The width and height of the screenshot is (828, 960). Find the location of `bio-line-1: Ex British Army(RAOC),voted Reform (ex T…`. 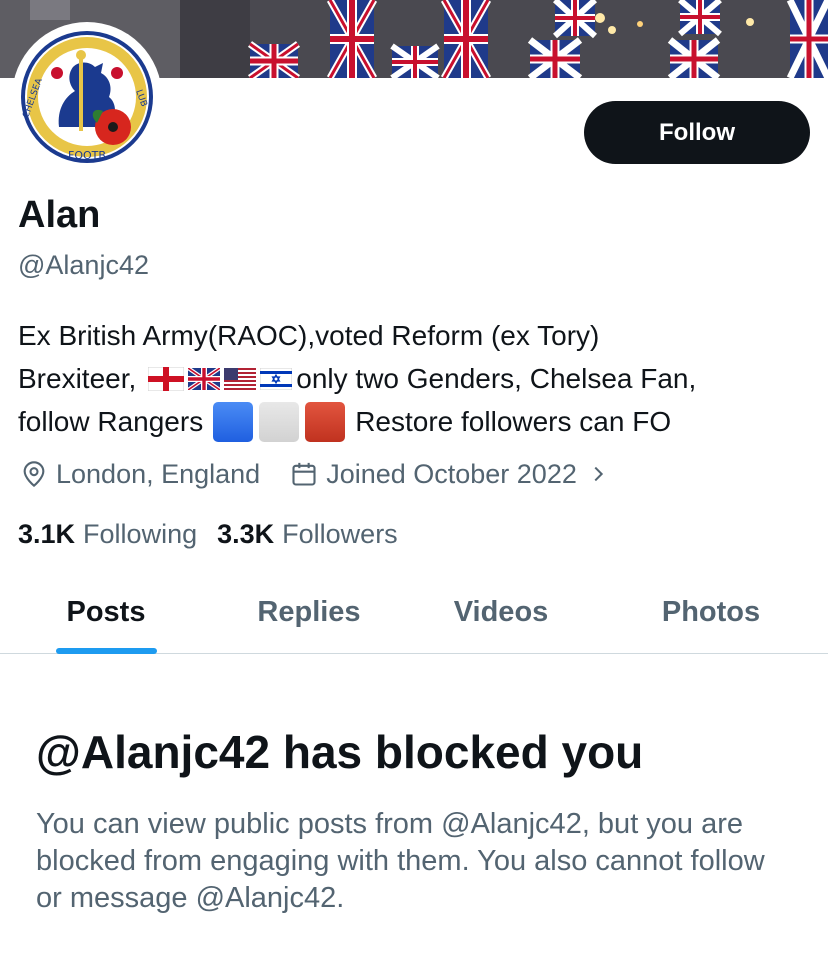

bio-line-1: Ex British Army(RAOC),voted Reform (ex T… is located at coordinates (418, 335).